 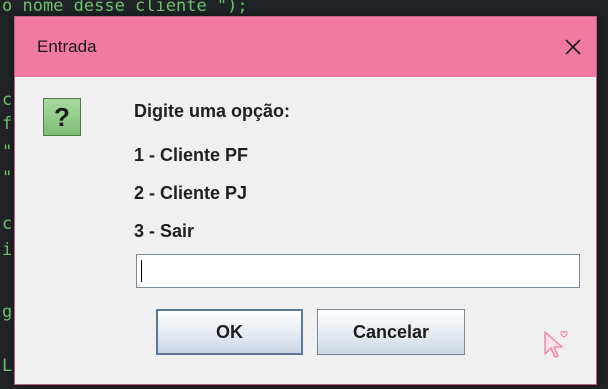 I want to click on option-1-label: 1 - Cliente PF, so click(x=191, y=155).